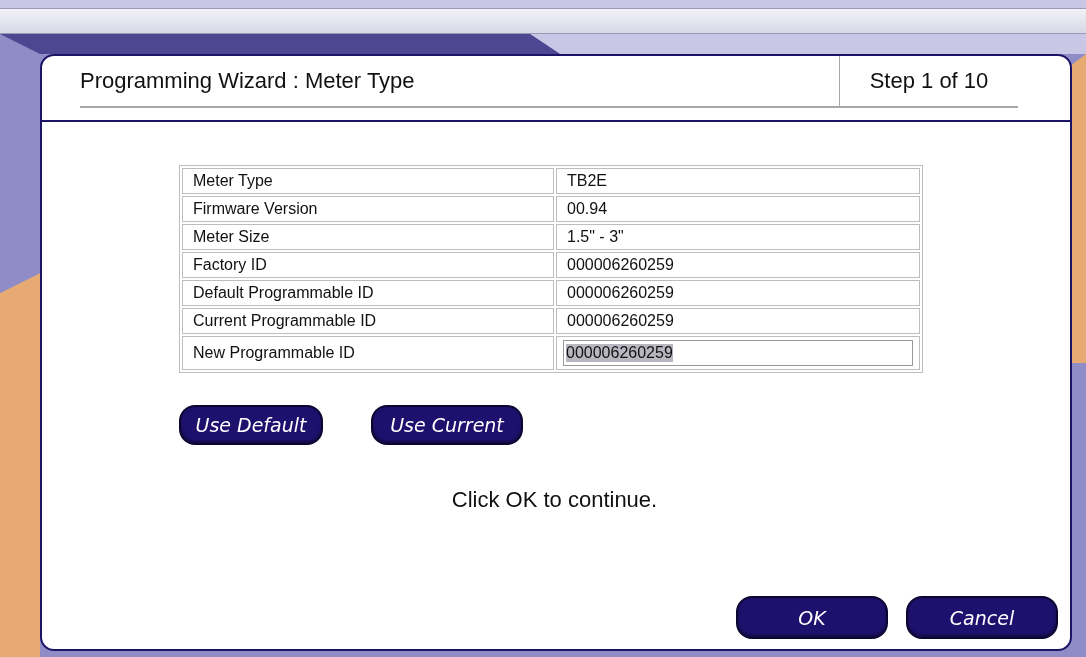  Describe the element at coordinates (447, 425) in the screenshot. I see `pill-button: Use Current` at that location.